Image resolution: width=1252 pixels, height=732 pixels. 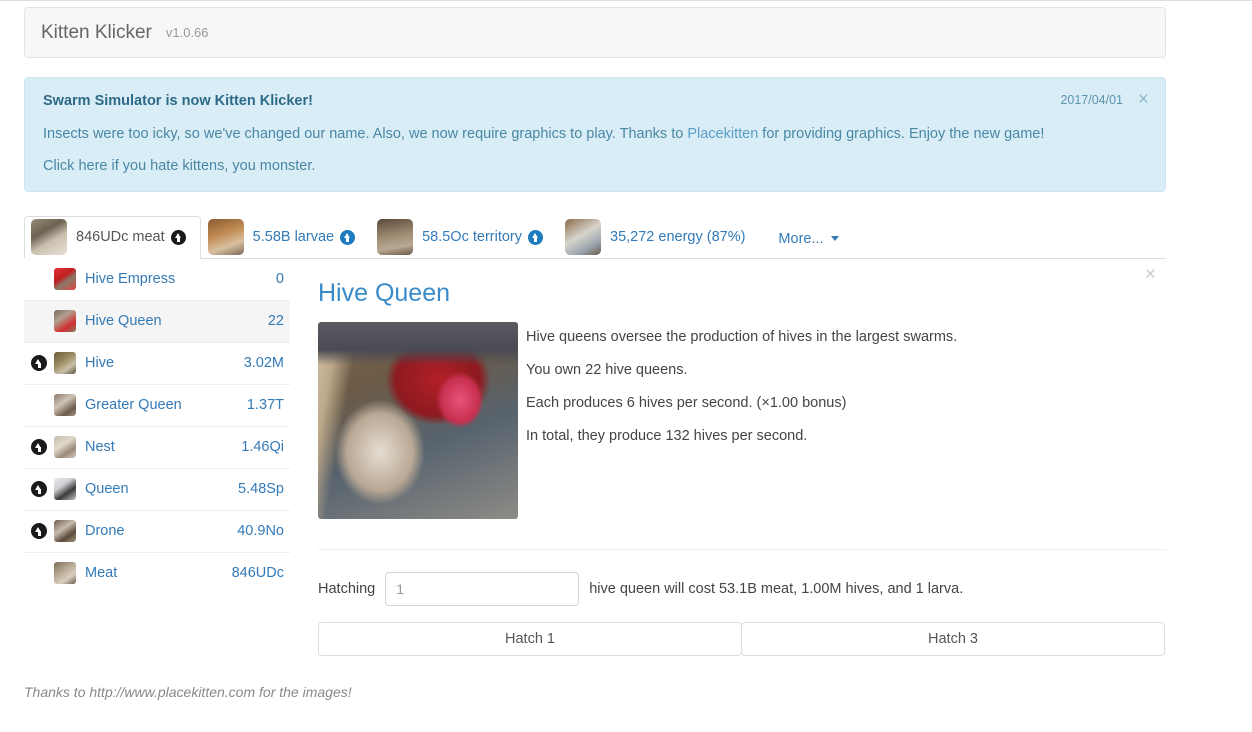 What do you see at coordinates (107, 489) in the screenshot?
I see `list-item-label: Queen` at bounding box center [107, 489].